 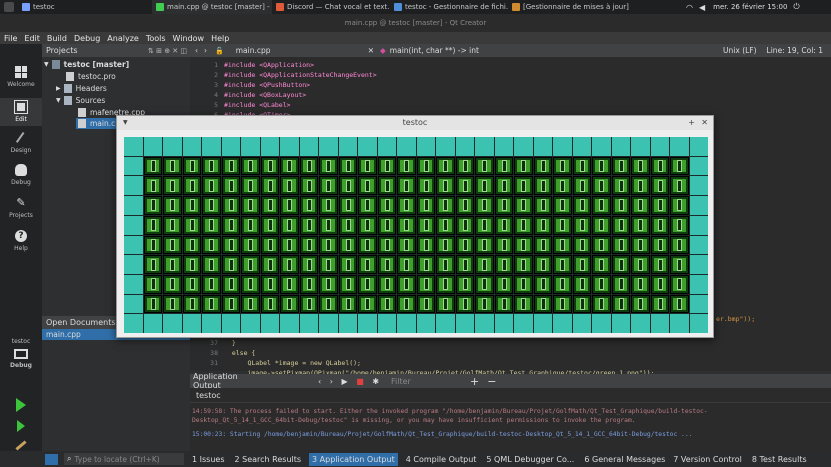 What do you see at coordinates (280, 7) in the screenshot?
I see `browser-icon` at bounding box center [280, 7].